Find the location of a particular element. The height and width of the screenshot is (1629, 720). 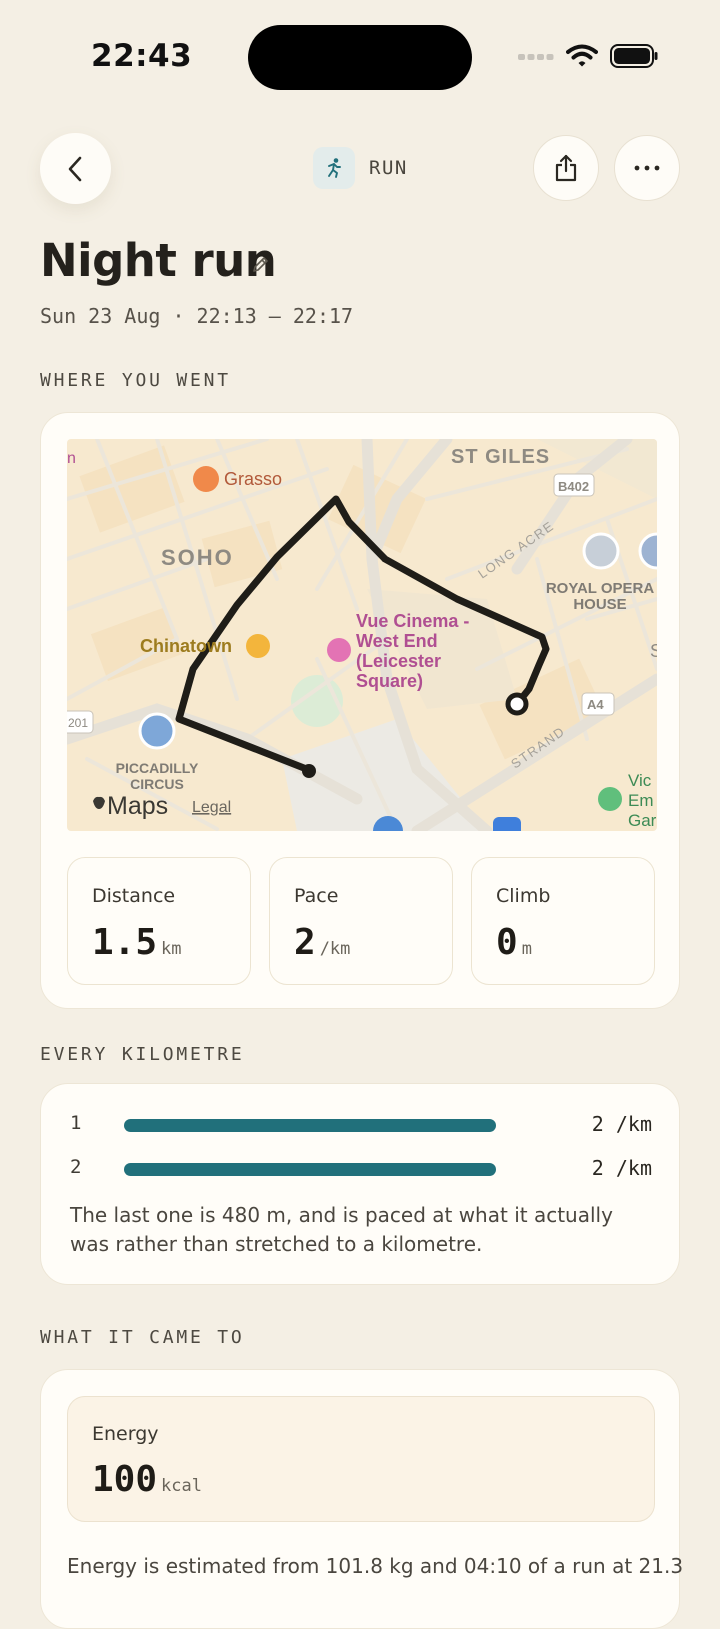

dynamic-island is located at coordinates (360, 57).